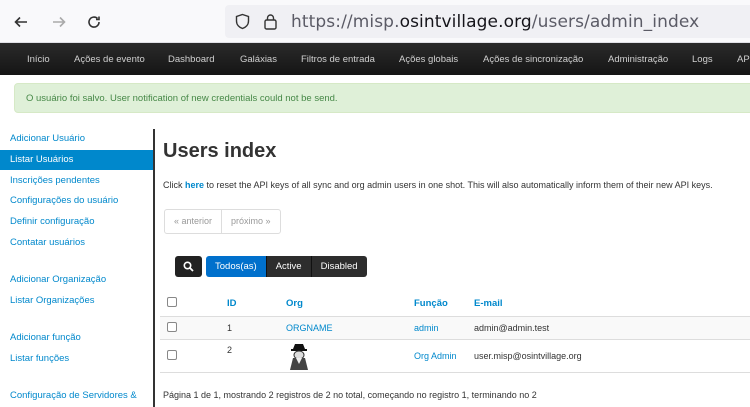  I want to click on filter-bar: Todos(as) Active Disabled, so click(271, 266).